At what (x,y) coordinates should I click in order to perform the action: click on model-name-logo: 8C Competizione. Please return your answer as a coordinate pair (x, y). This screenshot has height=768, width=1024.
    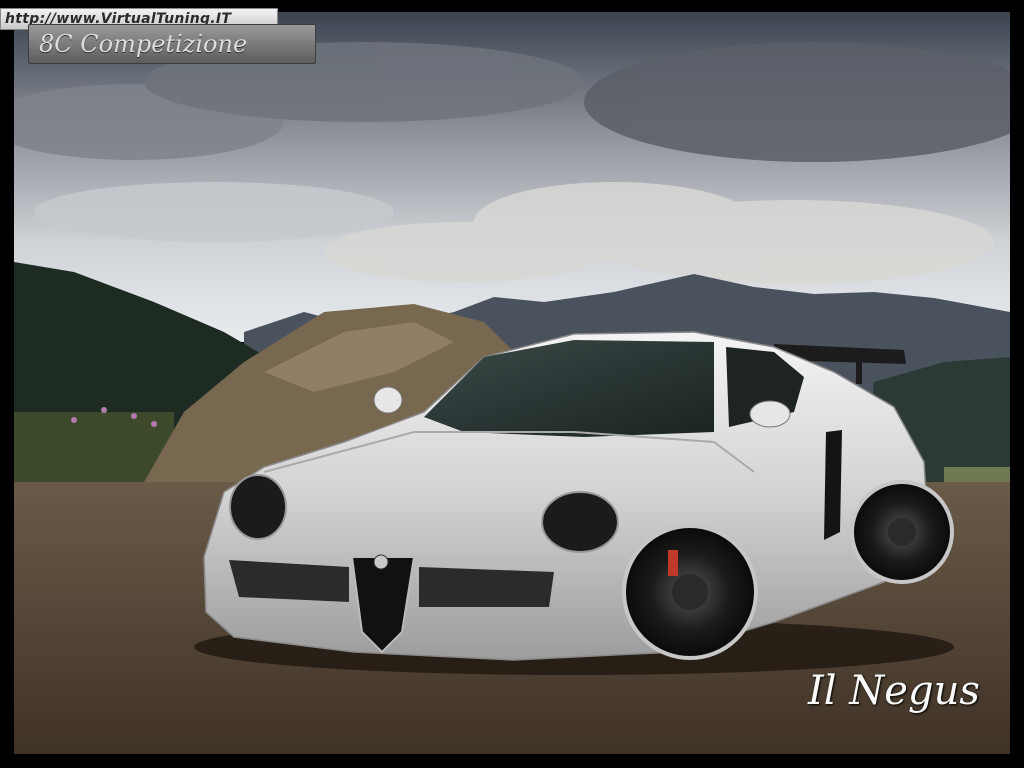
    Looking at the image, I should click on (172, 44).